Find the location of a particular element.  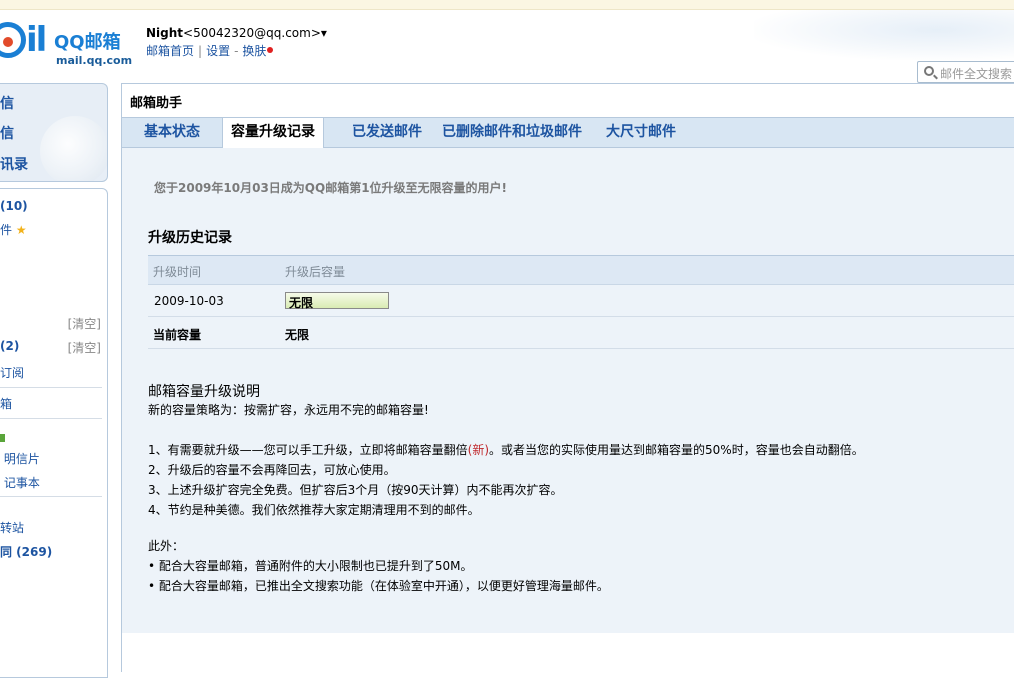

penguin-stamp-decoration is located at coordinates (73, 148).